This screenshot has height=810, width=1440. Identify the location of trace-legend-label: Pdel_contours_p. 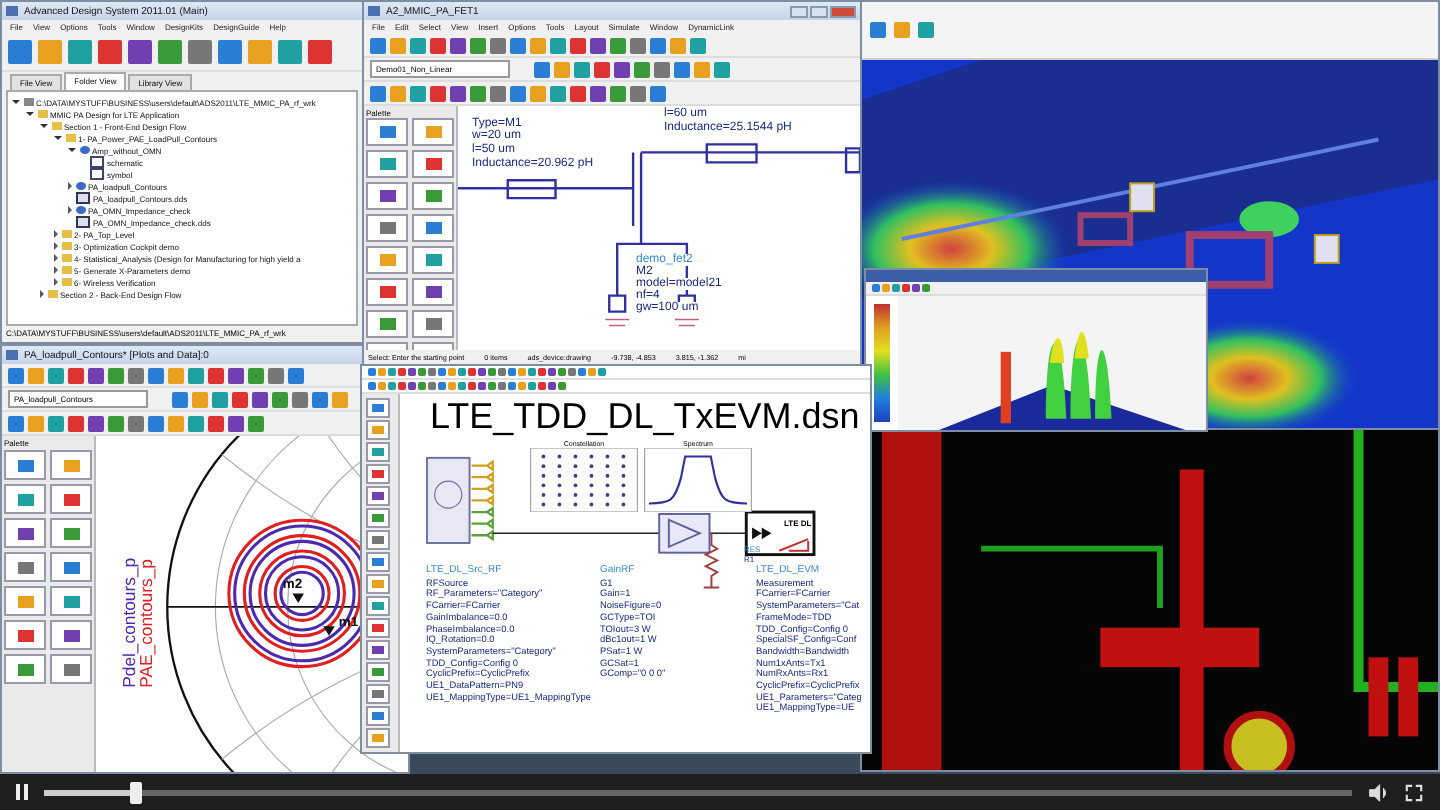
(128, 622).